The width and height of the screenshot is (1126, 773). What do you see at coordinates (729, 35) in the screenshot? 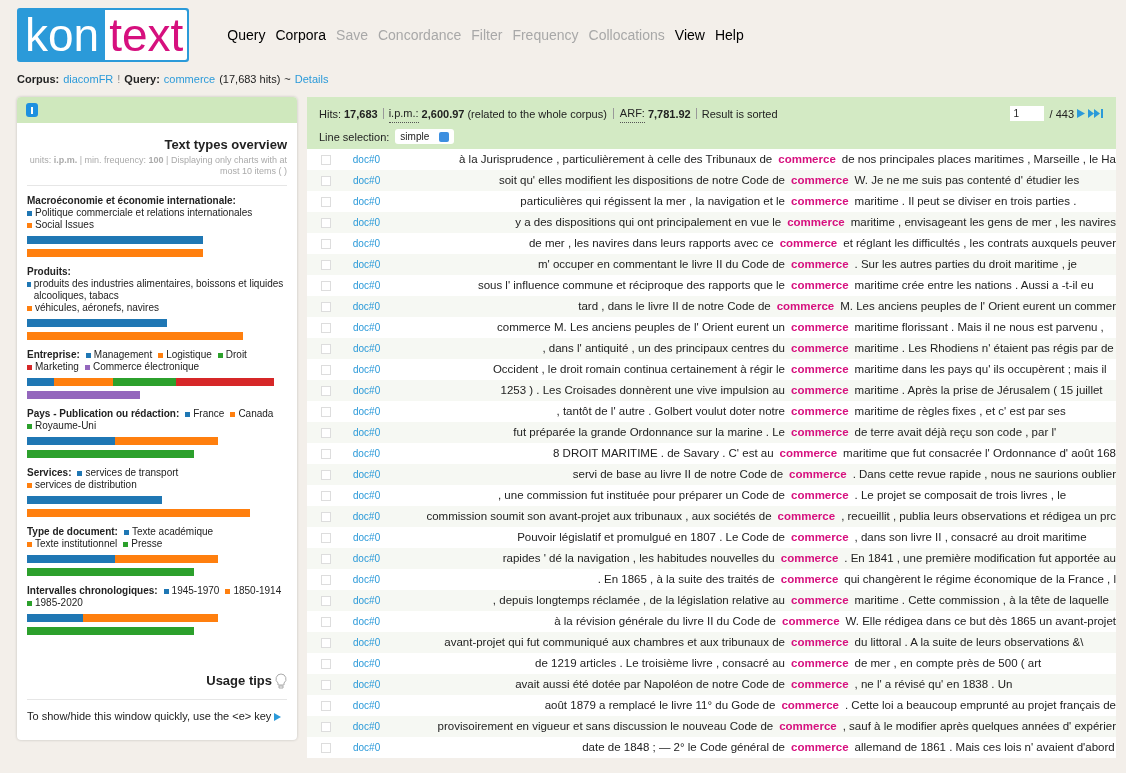
I see `nav-link: Help` at bounding box center [729, 35].